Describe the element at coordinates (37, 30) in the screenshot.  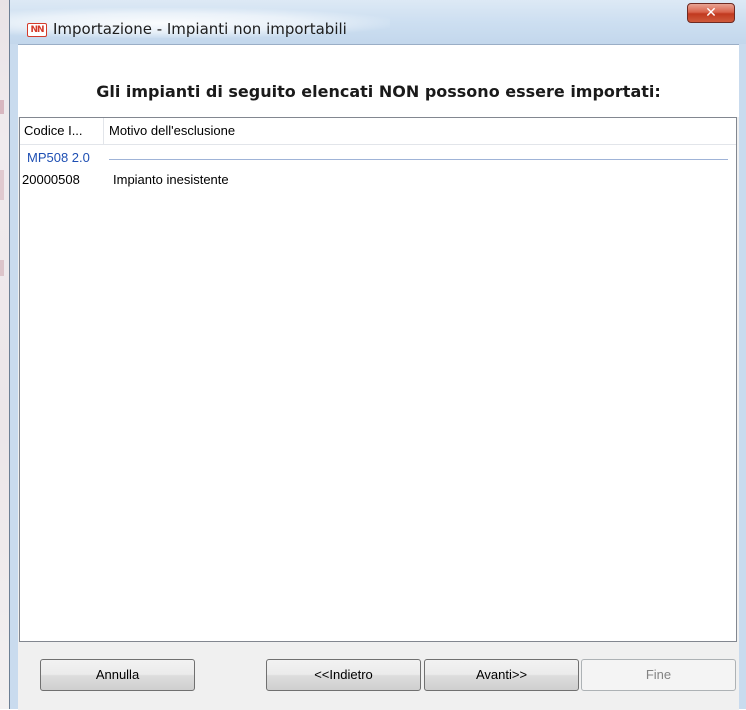
I see `app-icon: NN` at that location.